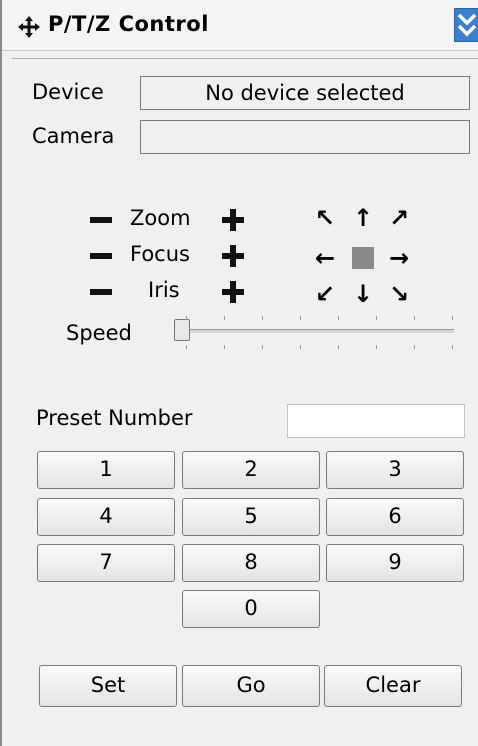 The width and height of the screenshot is (478, 746). What do you see at coordinates (399, 294) in the screenshot?
I see `pan-down-right-button: ↘` at bounding box center [399, 294].